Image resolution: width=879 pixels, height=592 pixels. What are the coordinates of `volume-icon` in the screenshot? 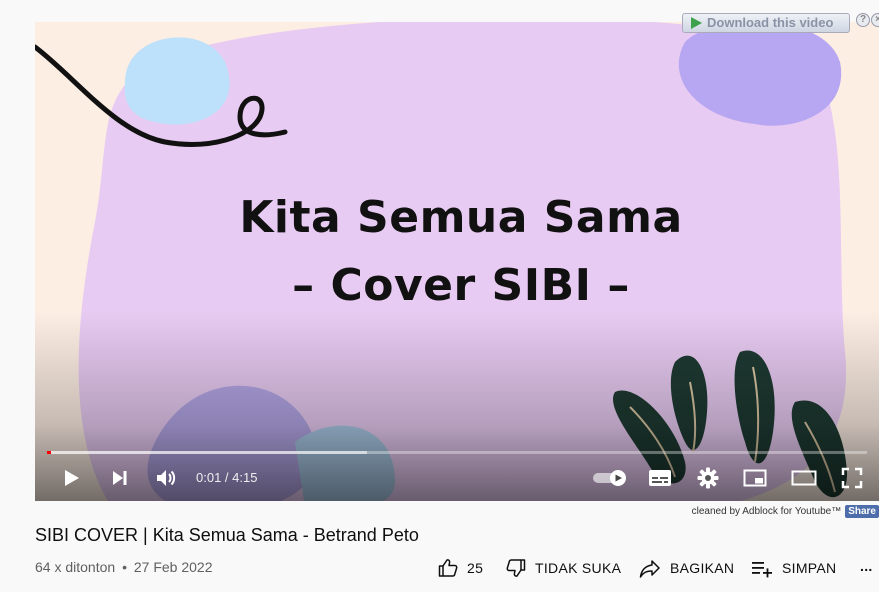 It's located at (166, 478).